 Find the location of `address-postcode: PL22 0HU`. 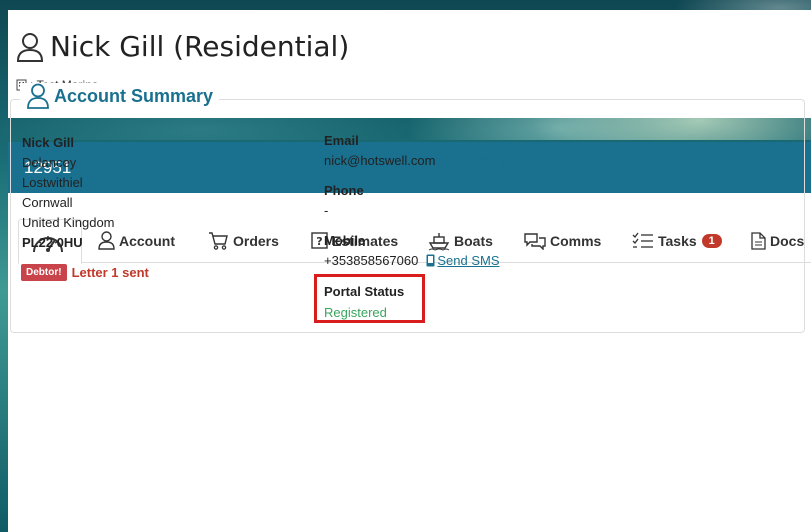

address-postcode: PL22 0HU is located at coordinates (52, 242).